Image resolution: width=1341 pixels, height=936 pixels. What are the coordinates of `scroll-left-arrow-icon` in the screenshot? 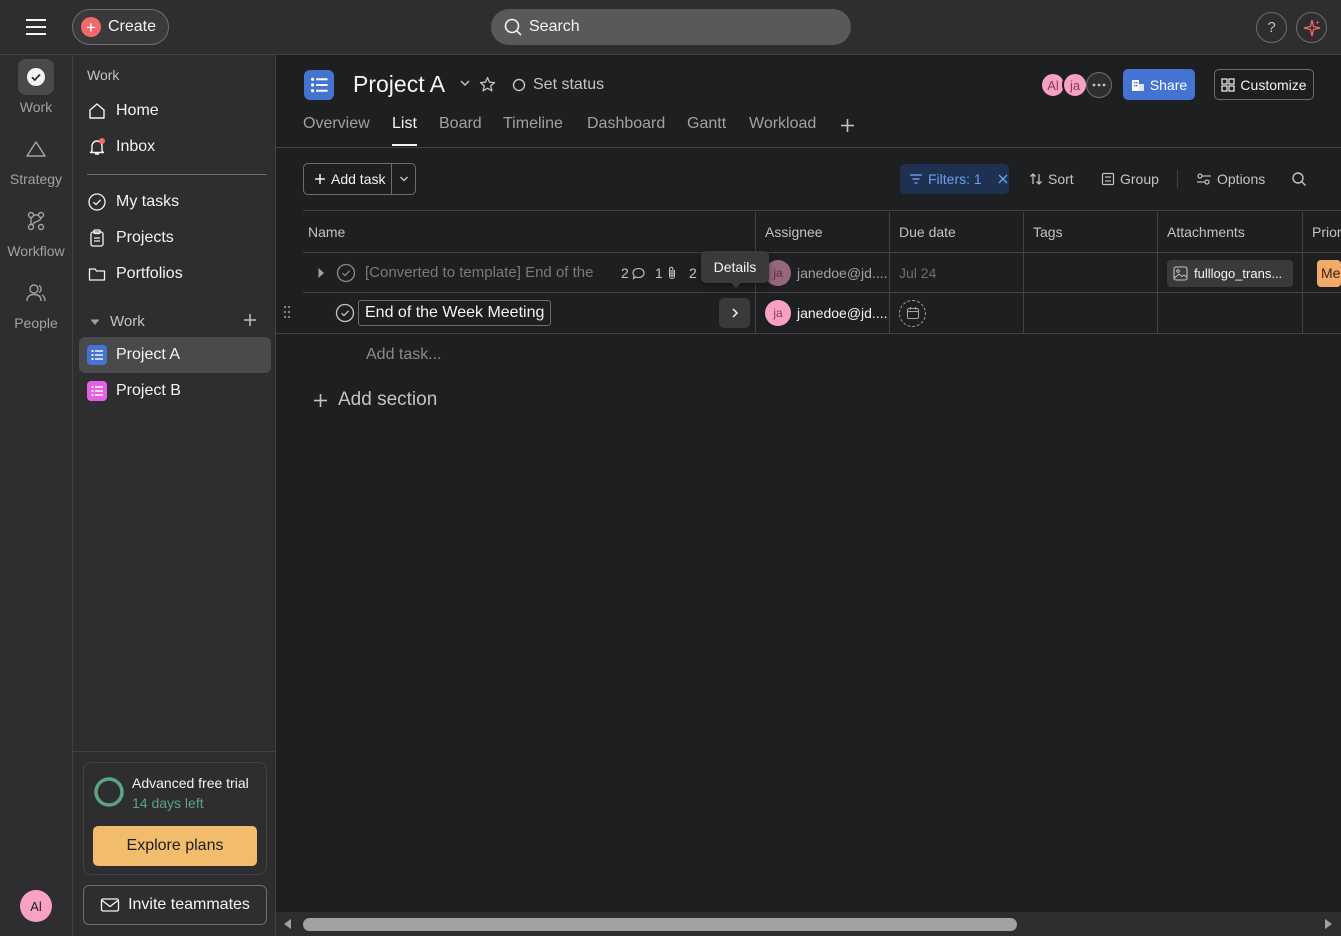 It's located at (287, 924).